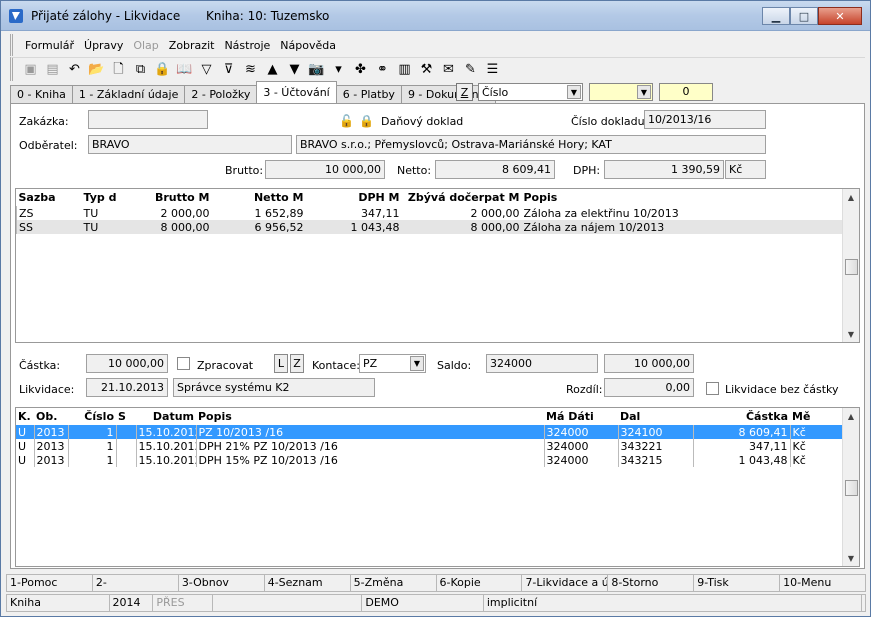  What do you see at coordinates (737, 583) in the screenshot?
I see `function-key-button: 9-Tisk` at bounding box center [737, 583].